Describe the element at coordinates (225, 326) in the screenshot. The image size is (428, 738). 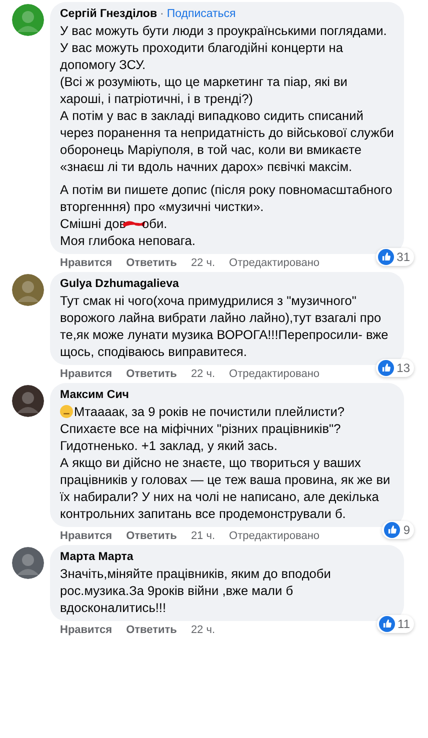
I see `comment-text: Тут смак ні чого(хоча примудрилися з "музичного" ворожого лайна вибрати лайно лайно),тут взагалі про те,як може лунати музика ВОРОГА!!!Перепросили- вже щось, сподіваюсь виправитеся.` at that location.